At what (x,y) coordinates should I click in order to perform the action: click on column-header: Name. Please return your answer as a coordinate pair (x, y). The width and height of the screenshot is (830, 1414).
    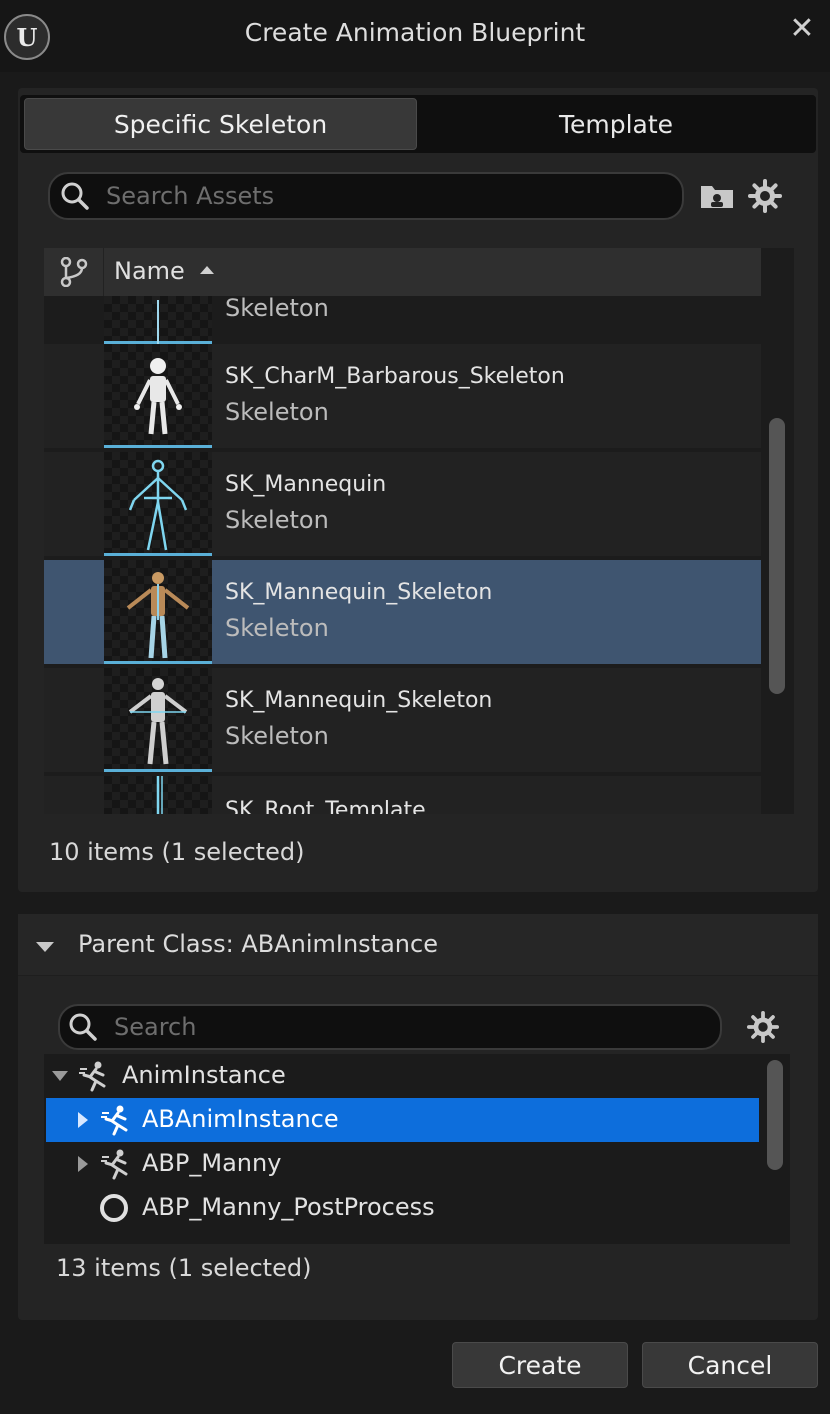
    Looking at the image, I should click on (402, 272).